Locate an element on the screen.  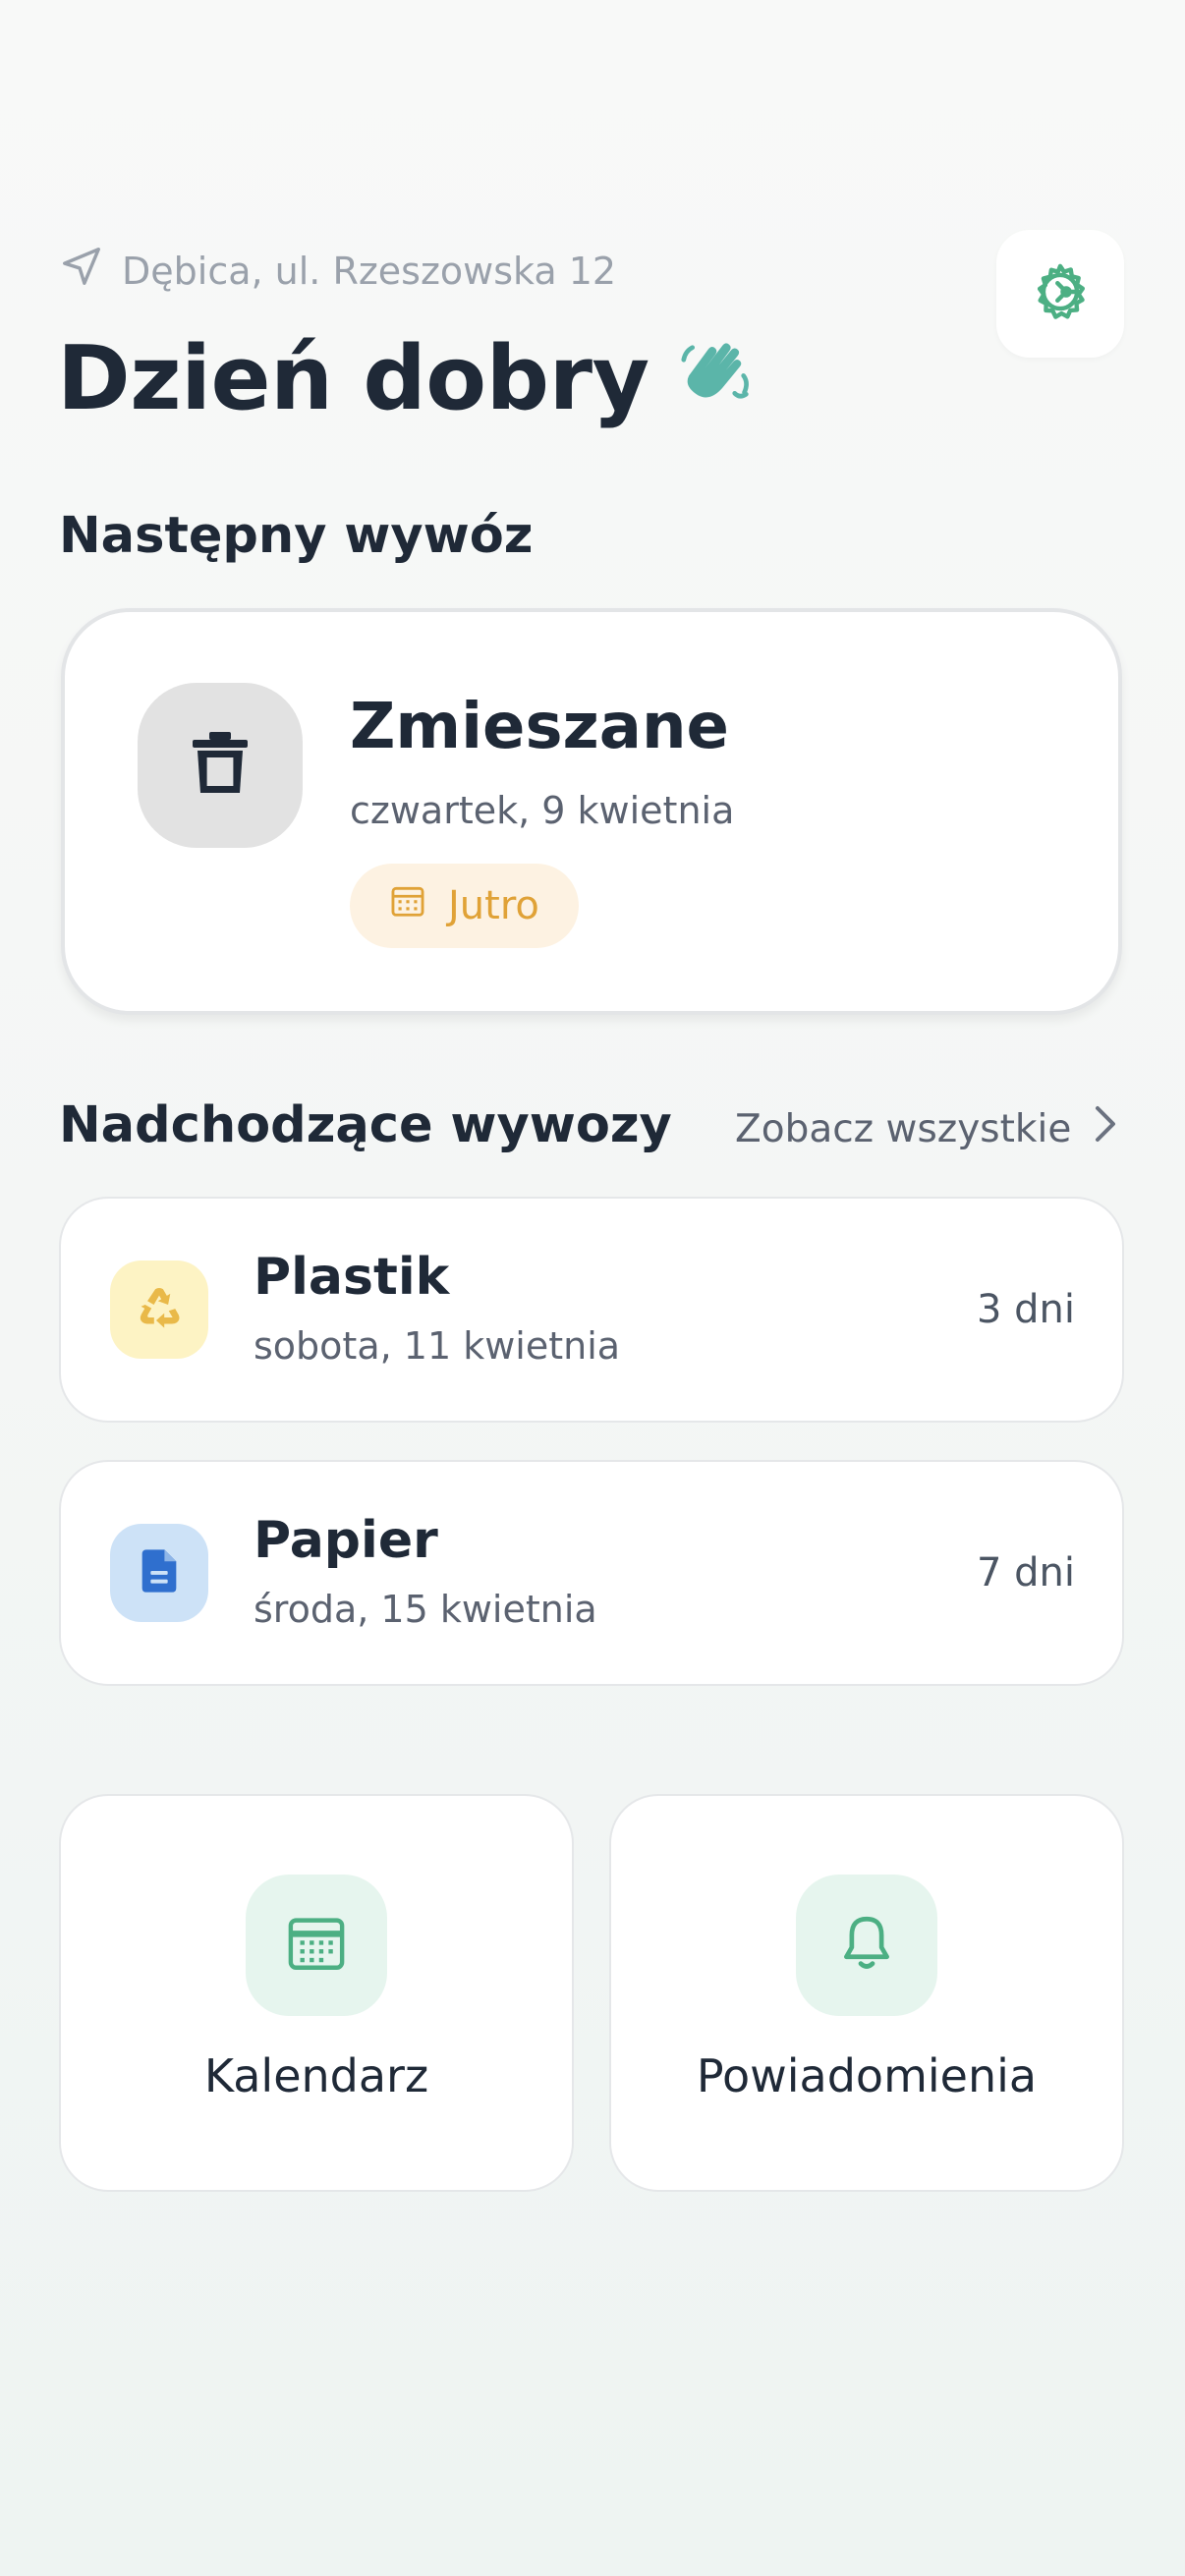
badge-label: Jutro is located at coordinates (494, 905).